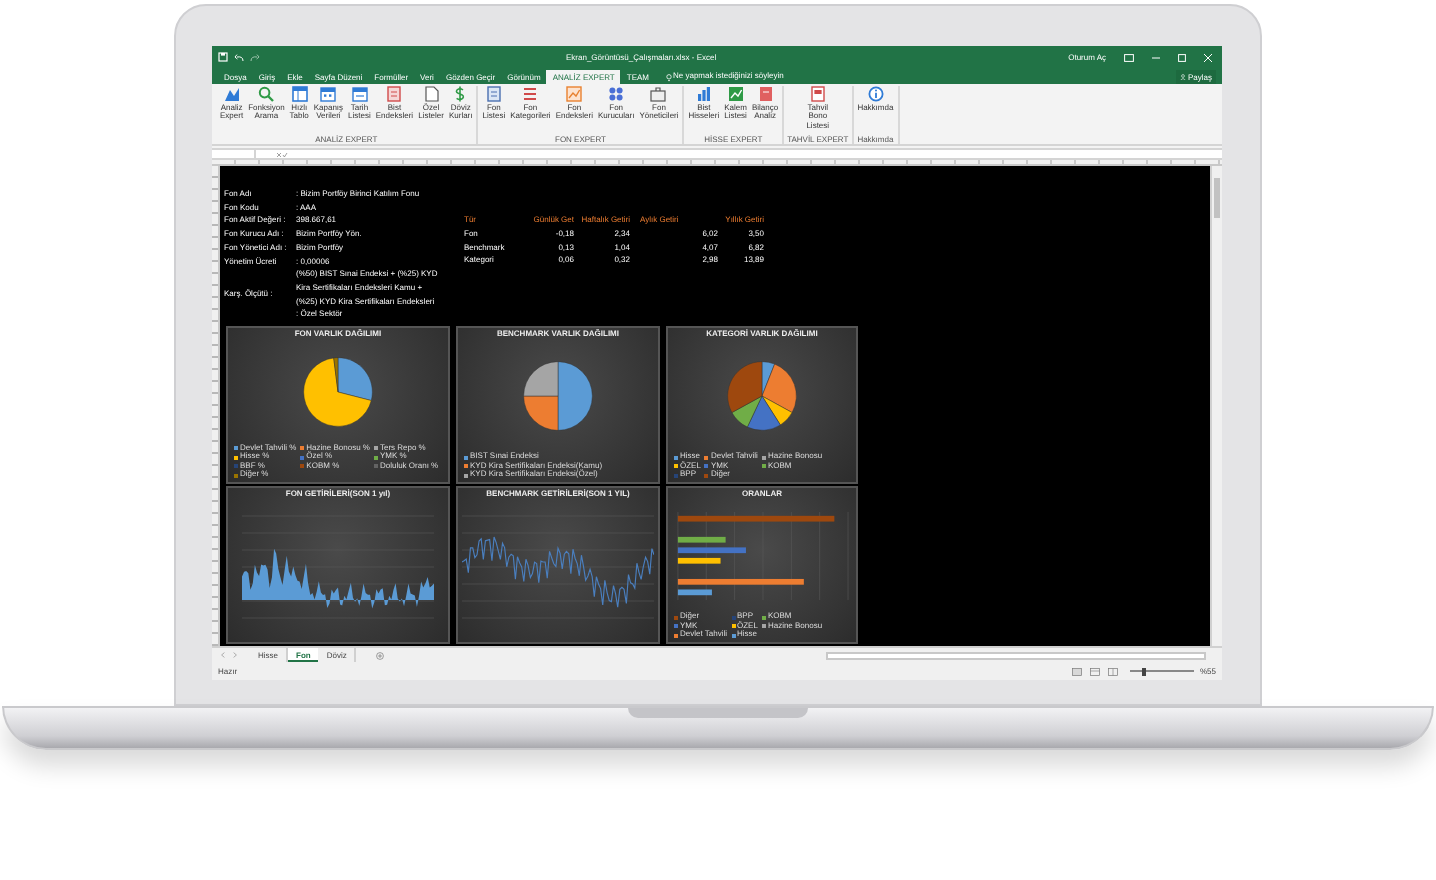 The image size is (1436, 880). I want to click on add-sheet-icon, so click(380, 655).